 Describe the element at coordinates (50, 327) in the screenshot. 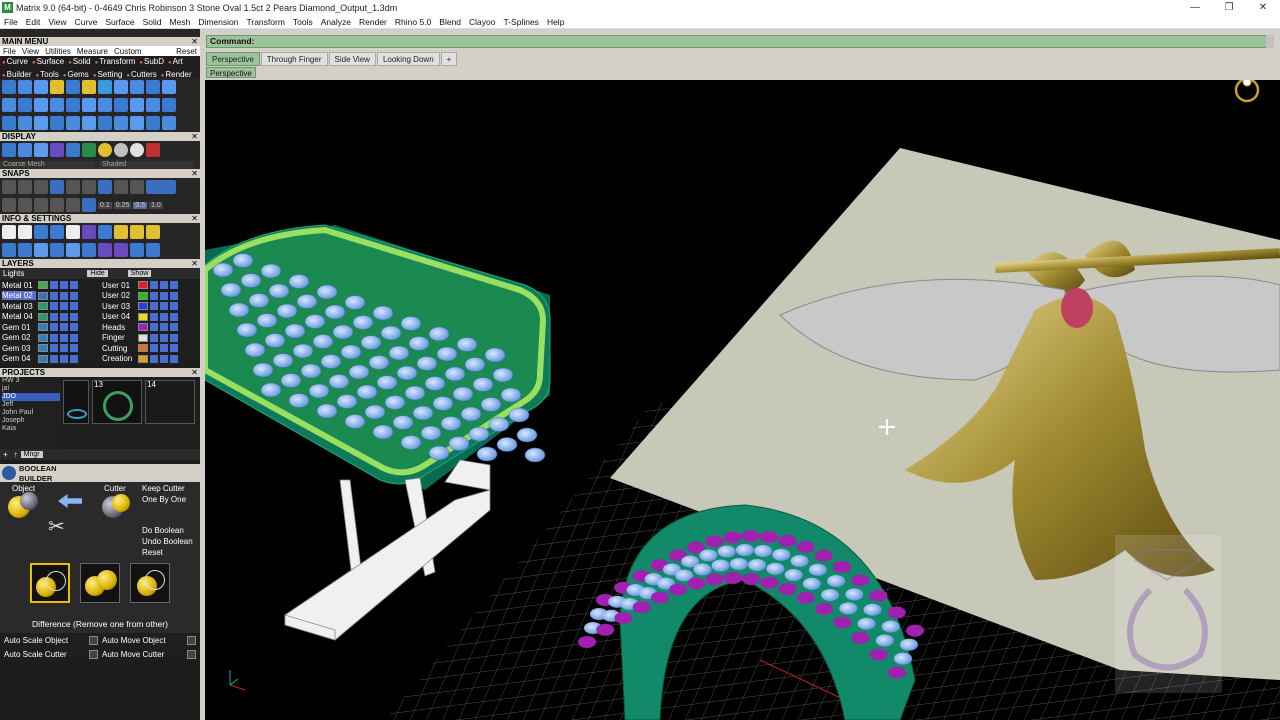

I see `layer-row: Gem 01` at that location.